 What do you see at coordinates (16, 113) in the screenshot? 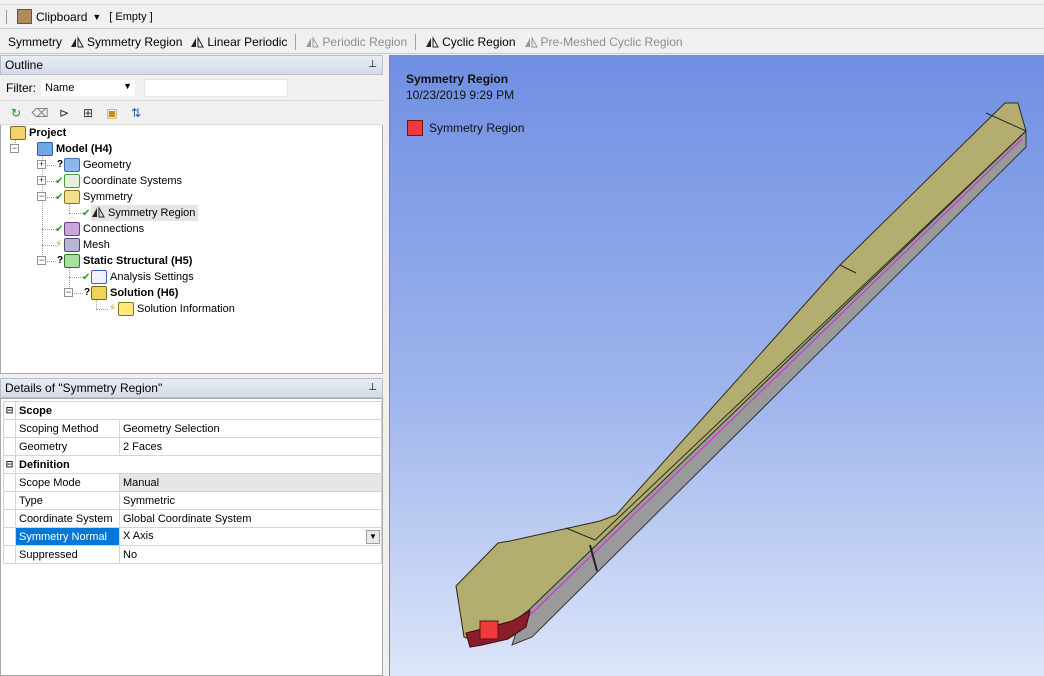
I see `refresh-icon: ↻` at bounding box center [16, 113].